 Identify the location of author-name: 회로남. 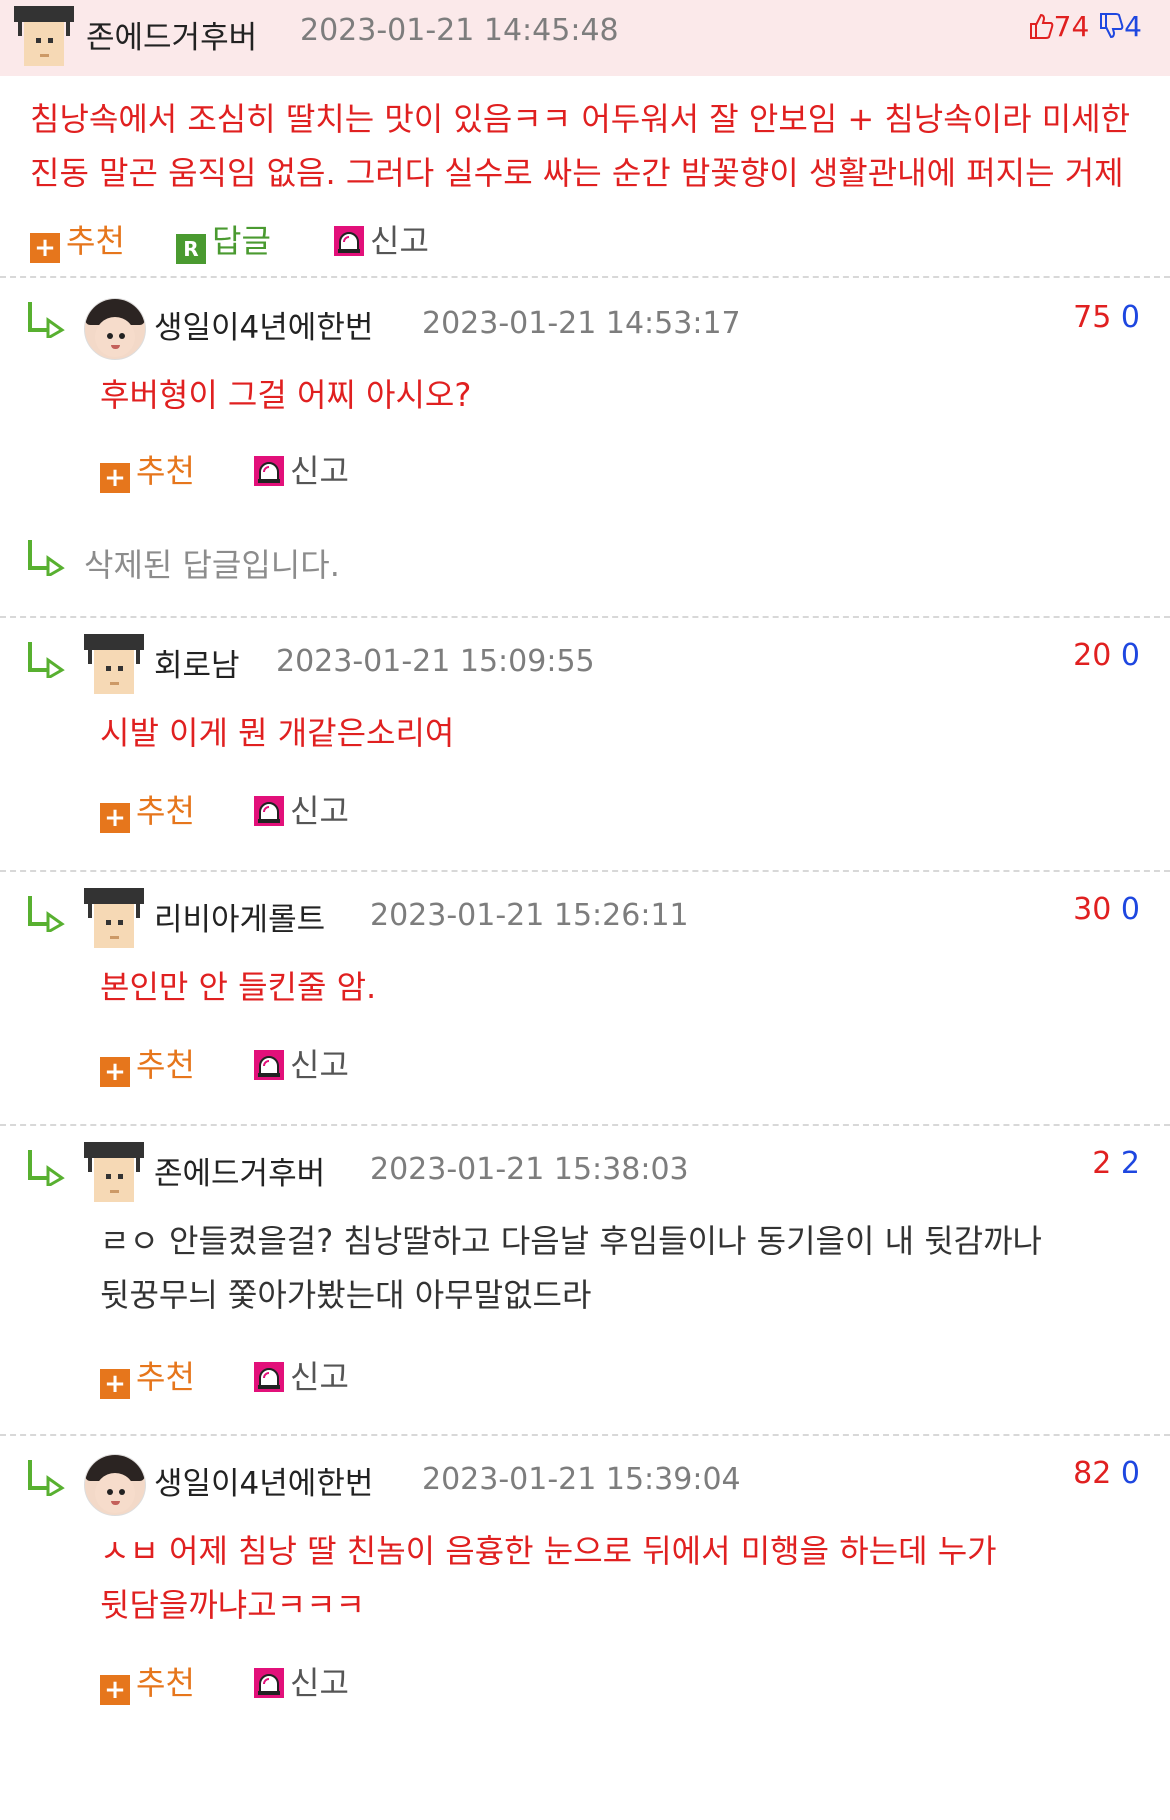
(197, 662).